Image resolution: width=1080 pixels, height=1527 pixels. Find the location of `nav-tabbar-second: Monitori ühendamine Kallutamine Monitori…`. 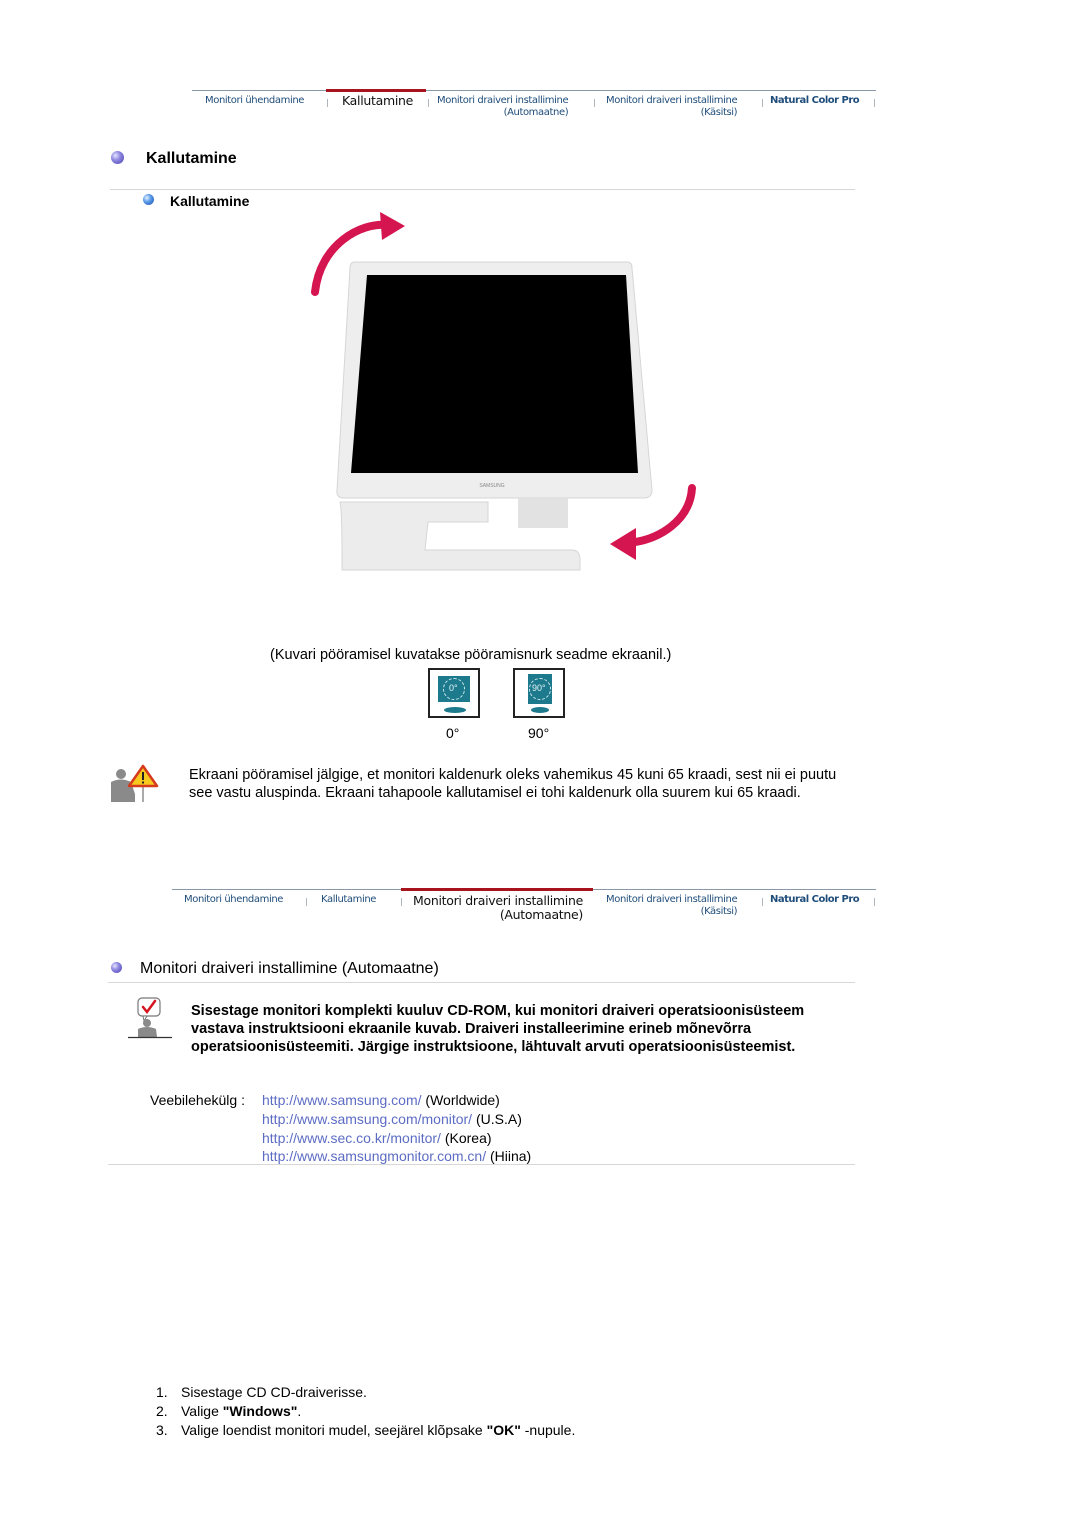

nav-tabbar-second: Monitori ühendamine Kallutamine Monitori… is located at coordinates (524, 903).